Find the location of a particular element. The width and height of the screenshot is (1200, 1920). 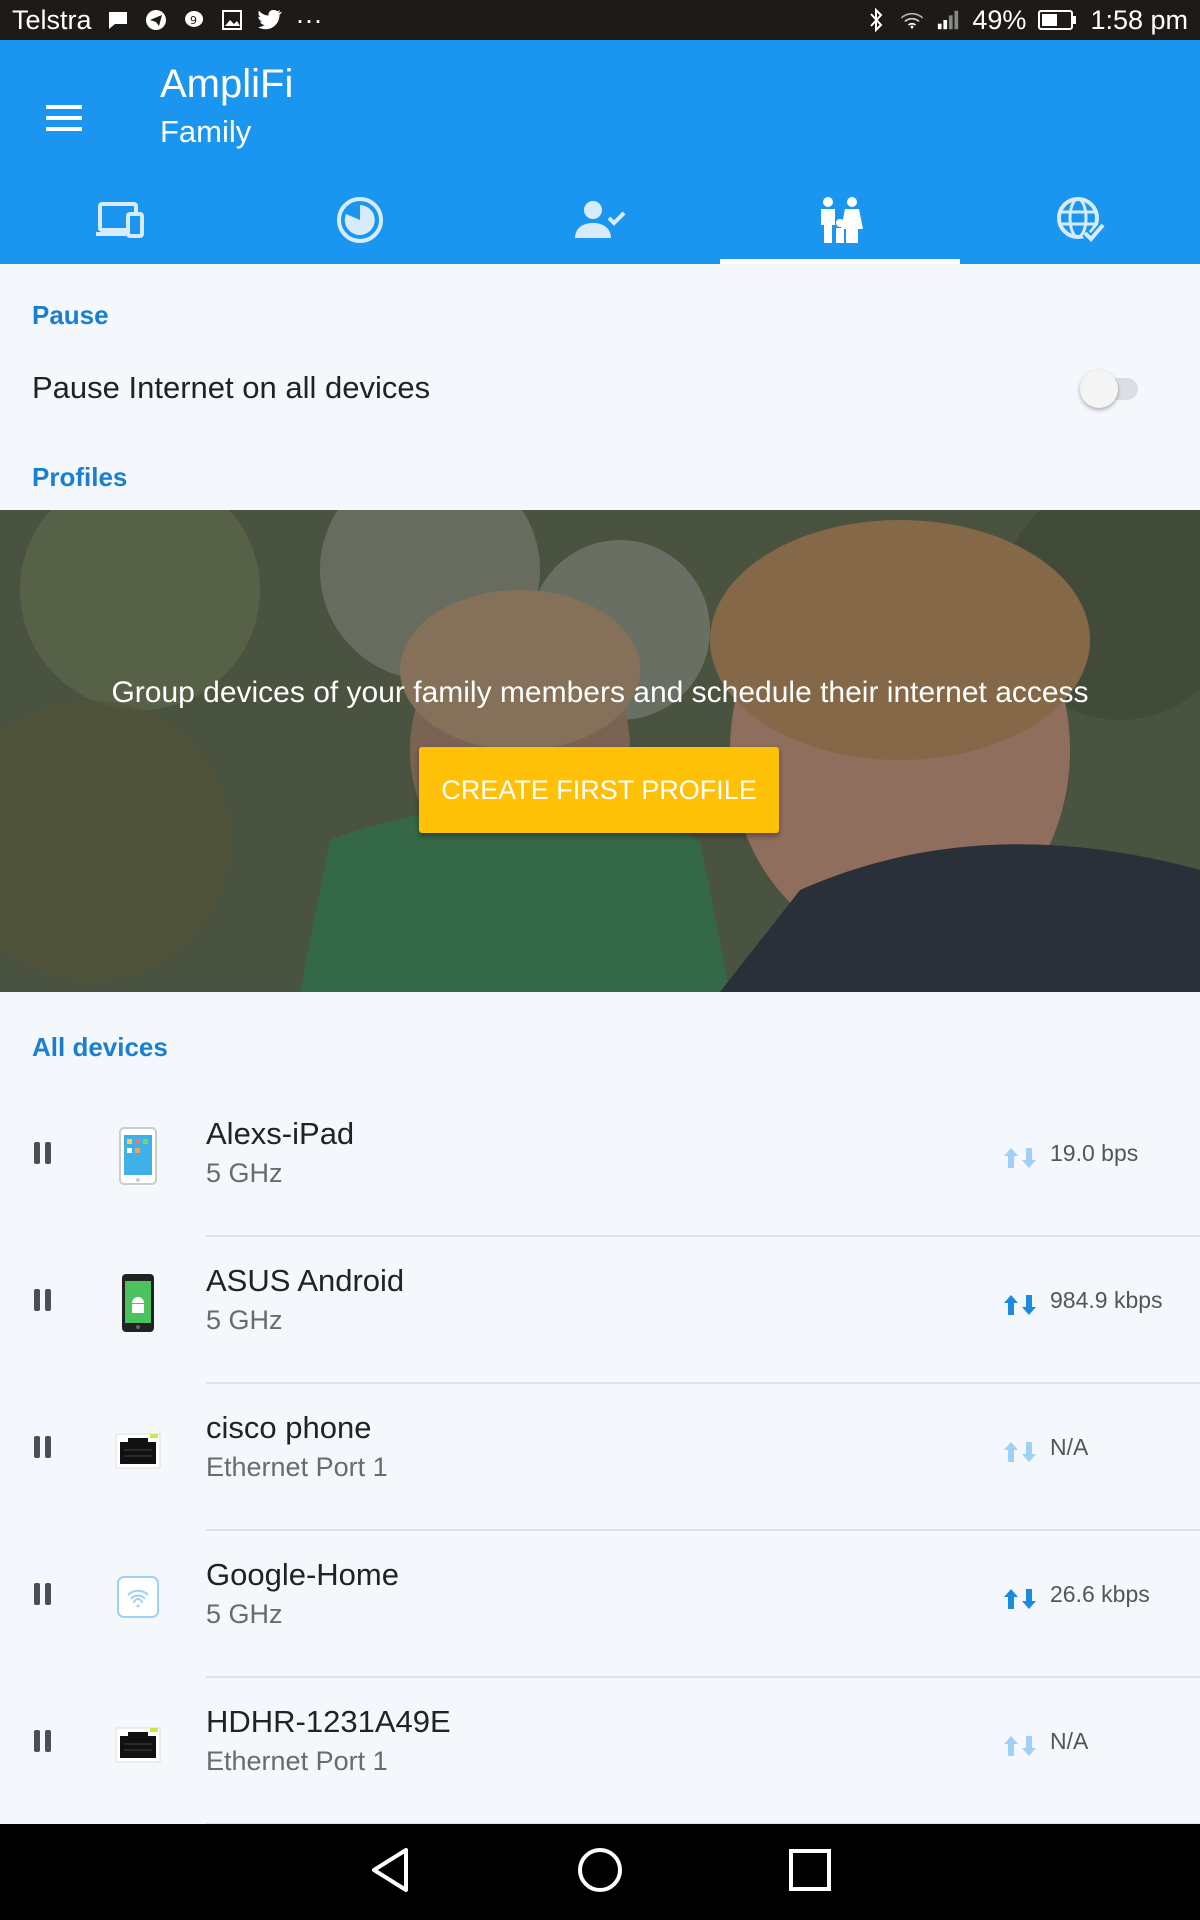

device-name: HDHR-1231A49E is located at coordinates (328, 1721).